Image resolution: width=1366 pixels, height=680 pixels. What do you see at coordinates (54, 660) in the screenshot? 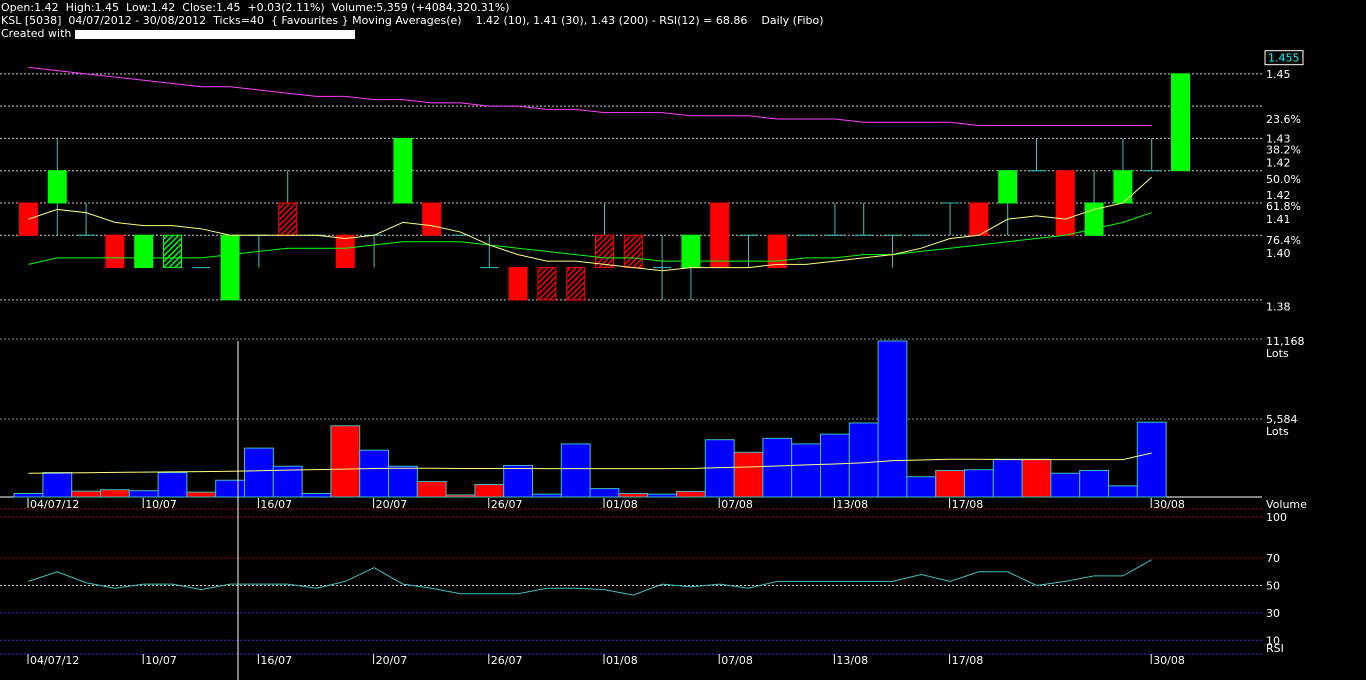
I see `date-label: 04/07/12` at bounding box center [54, 660].